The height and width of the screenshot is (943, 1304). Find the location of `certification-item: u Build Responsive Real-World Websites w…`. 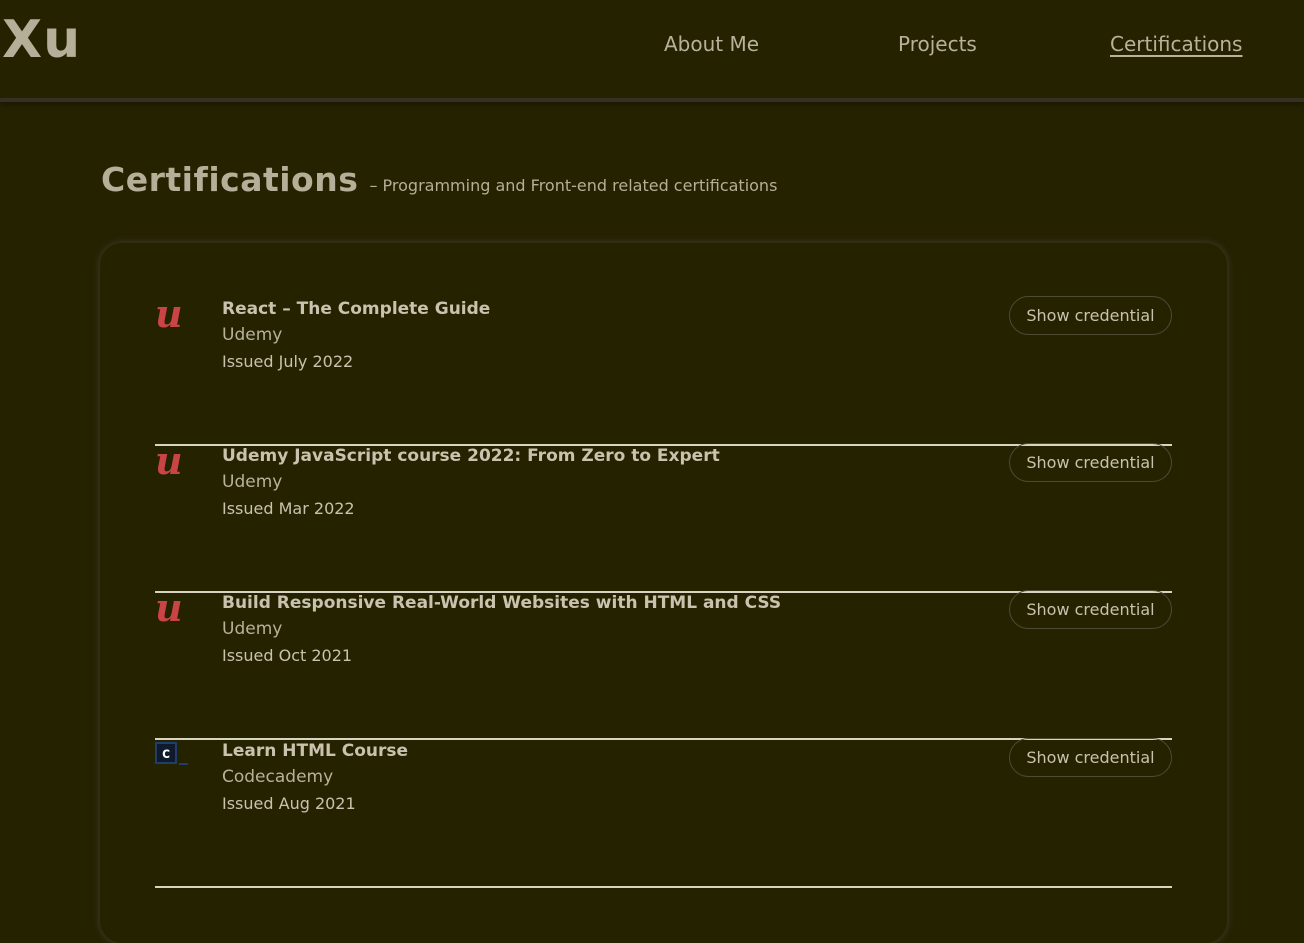

certification-item: u Build Responsive Real-World Websites w… is located at coordinates (663, 664).